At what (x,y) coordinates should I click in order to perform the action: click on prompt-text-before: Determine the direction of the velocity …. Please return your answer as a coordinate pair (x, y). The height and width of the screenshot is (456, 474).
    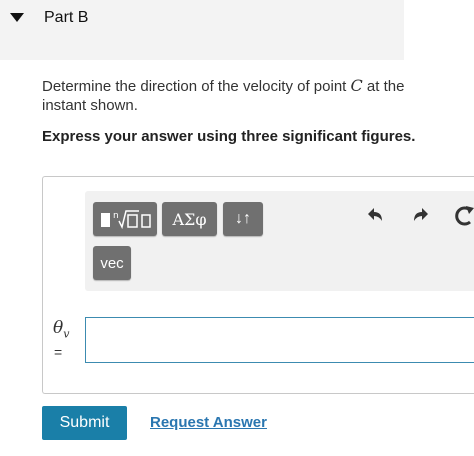
    Looking at the image, I should click on (196, 86).